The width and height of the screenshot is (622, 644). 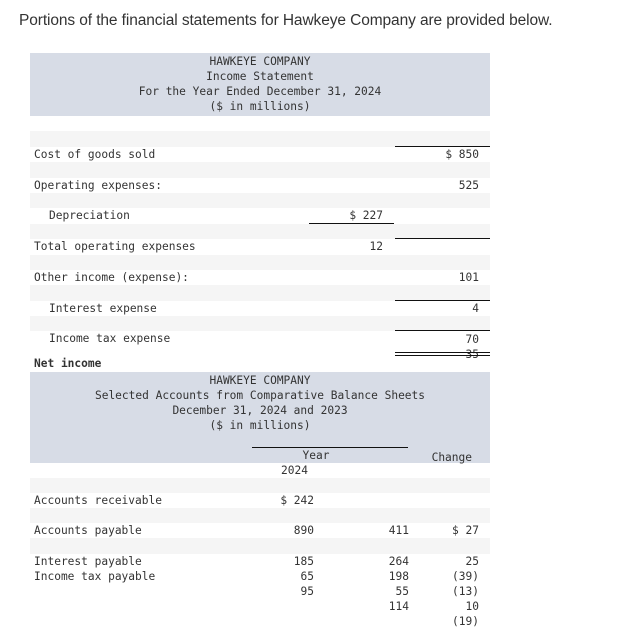 What do you see at coordinates (307, 576) in the screenshot?
I see `value-2024: 65` at bounding box center [307, 576].